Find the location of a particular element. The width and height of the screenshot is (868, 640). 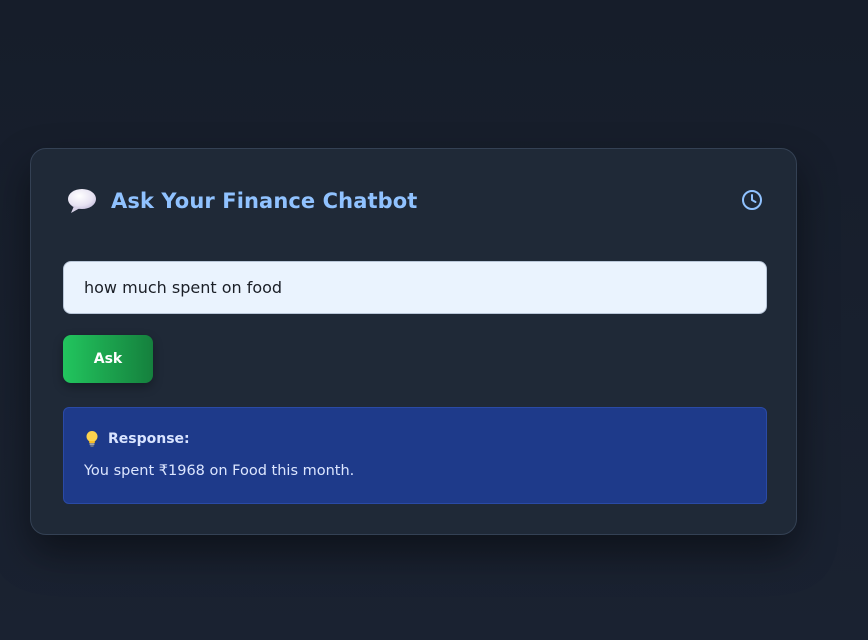

response-label: Response: is located at coordinates (149, 439).